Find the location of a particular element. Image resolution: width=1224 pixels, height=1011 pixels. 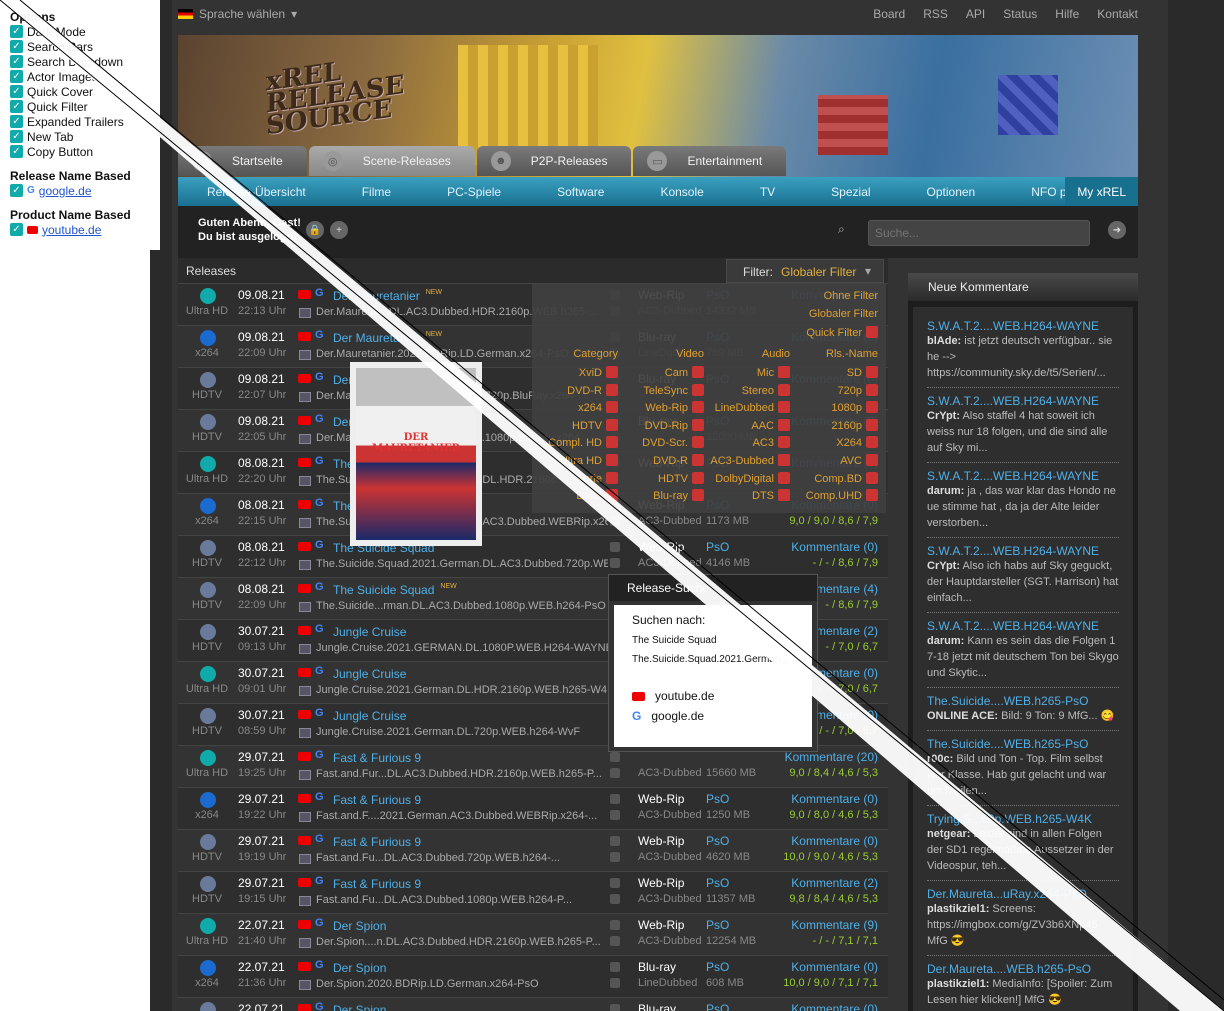

option-item: ✓ Quick Filter is located at coordinates (80, 106).